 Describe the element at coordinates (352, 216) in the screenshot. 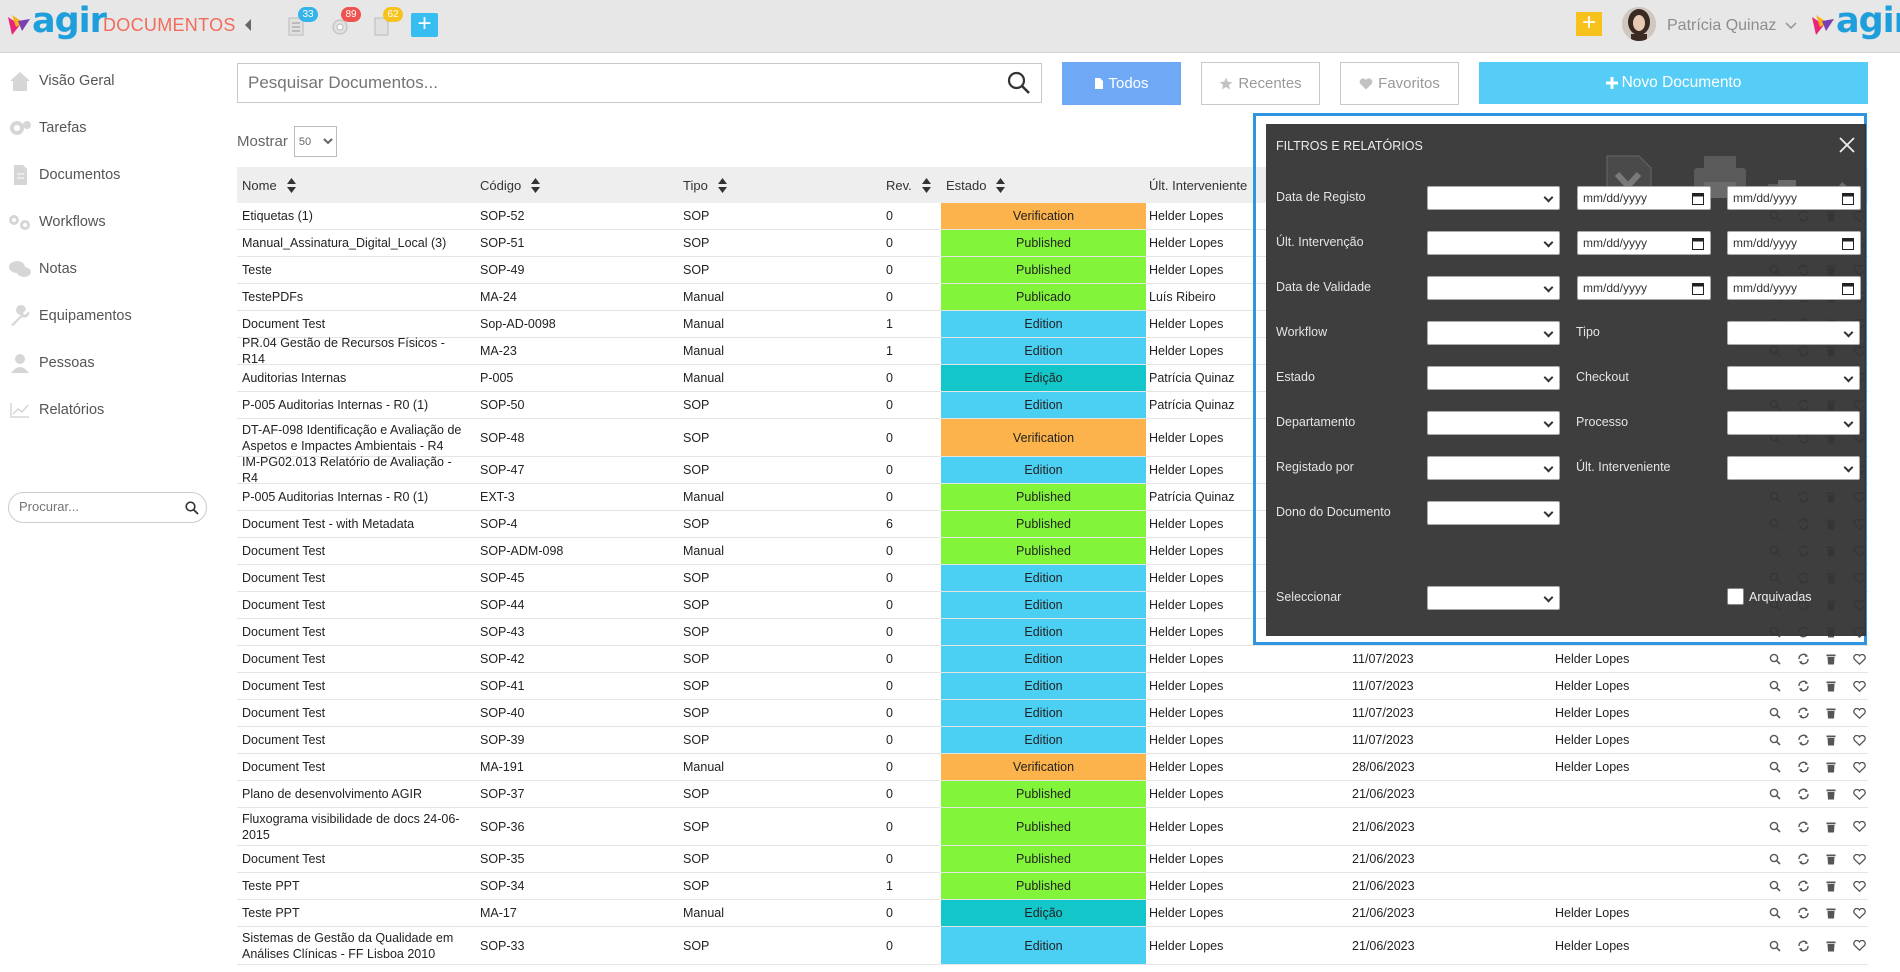

I see `cell-name: Etiquetas (1)` at that location.